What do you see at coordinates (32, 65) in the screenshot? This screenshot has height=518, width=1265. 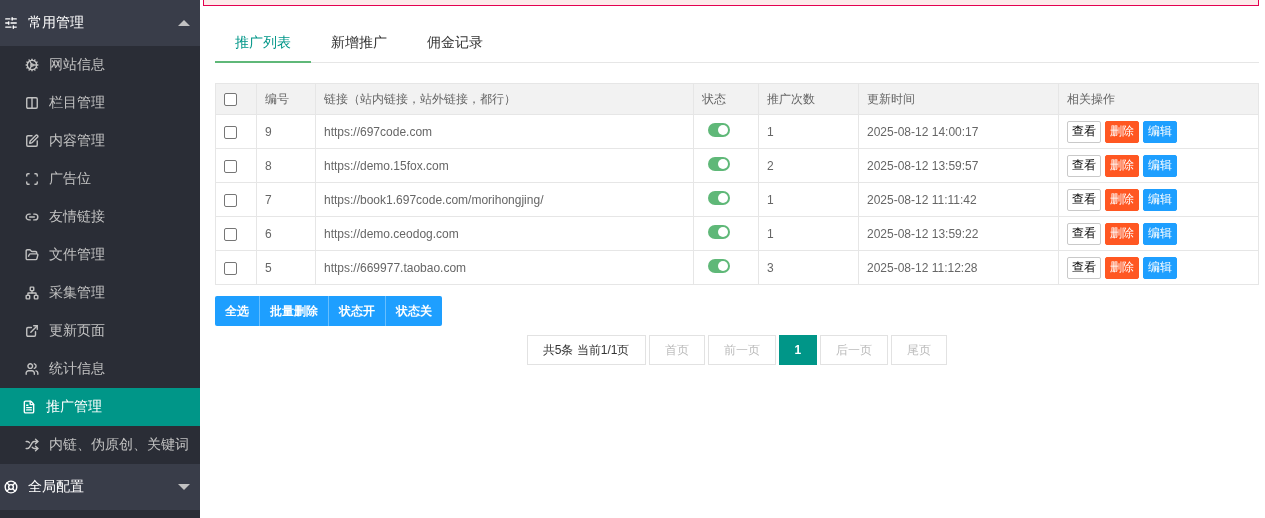 I see `gear-icon` at bounding box center [32, 65].